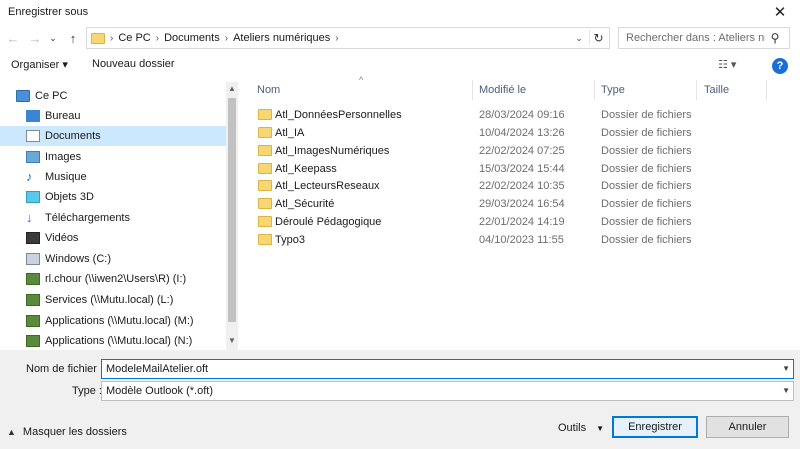  Describe the element at coordinates (521, 240) in the screenshot. I see `file-modified: 04/10/2023 11:55` at that location.